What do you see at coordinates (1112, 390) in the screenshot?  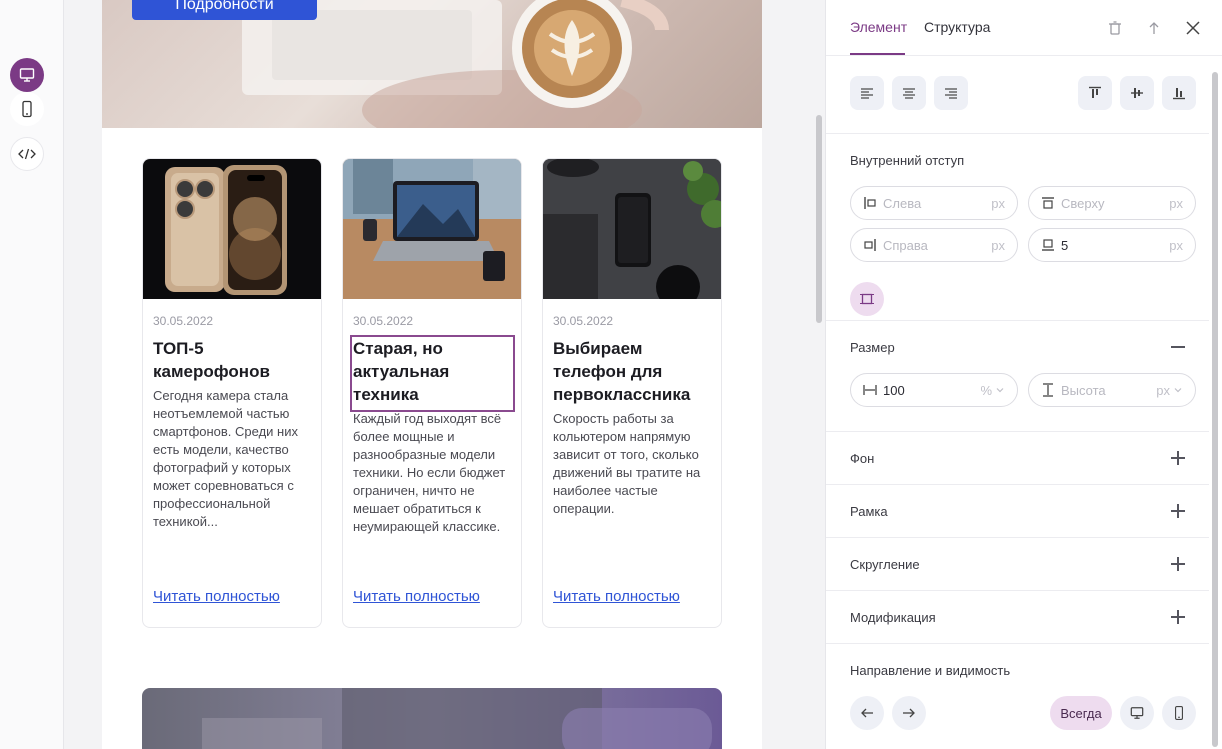 I see `height-field: Высота px` at bounding box center [1112, 390].